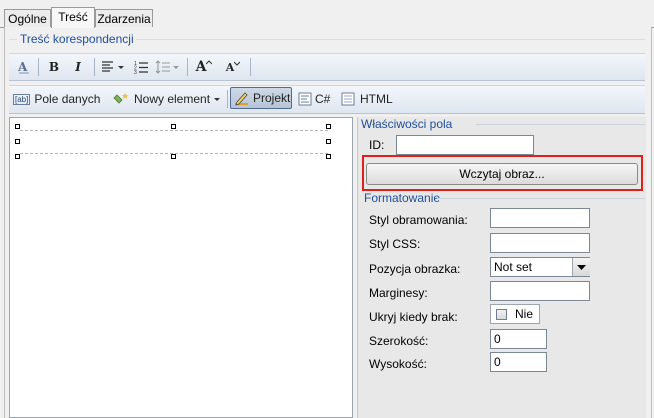  What do you see at coordinates (386, 39) in the screenshot?
I see `group-border-right` at bounding box center [386, 39].